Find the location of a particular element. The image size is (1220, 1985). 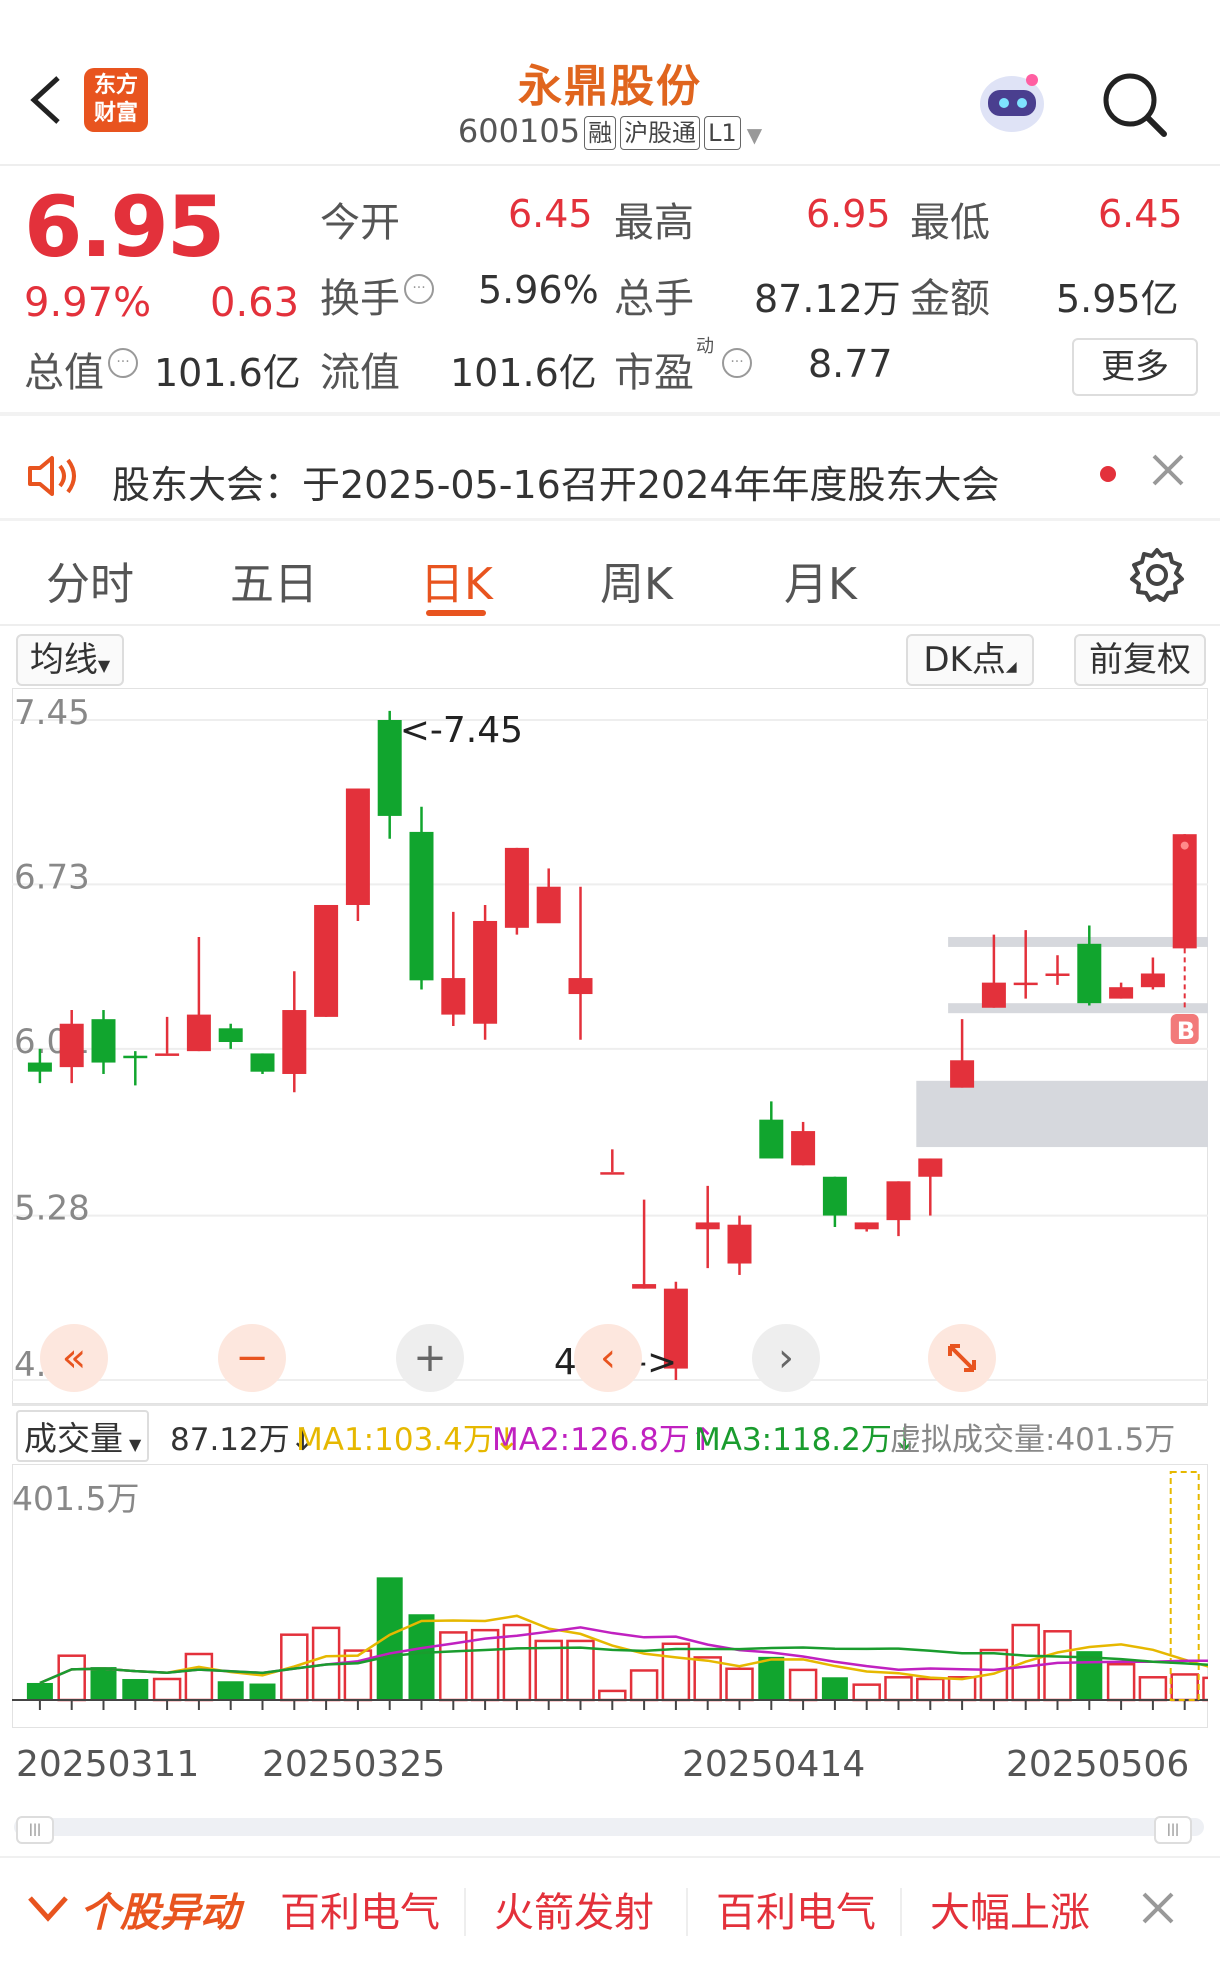

tab-monthly-k: 月K is located at coordinates (820, 580).